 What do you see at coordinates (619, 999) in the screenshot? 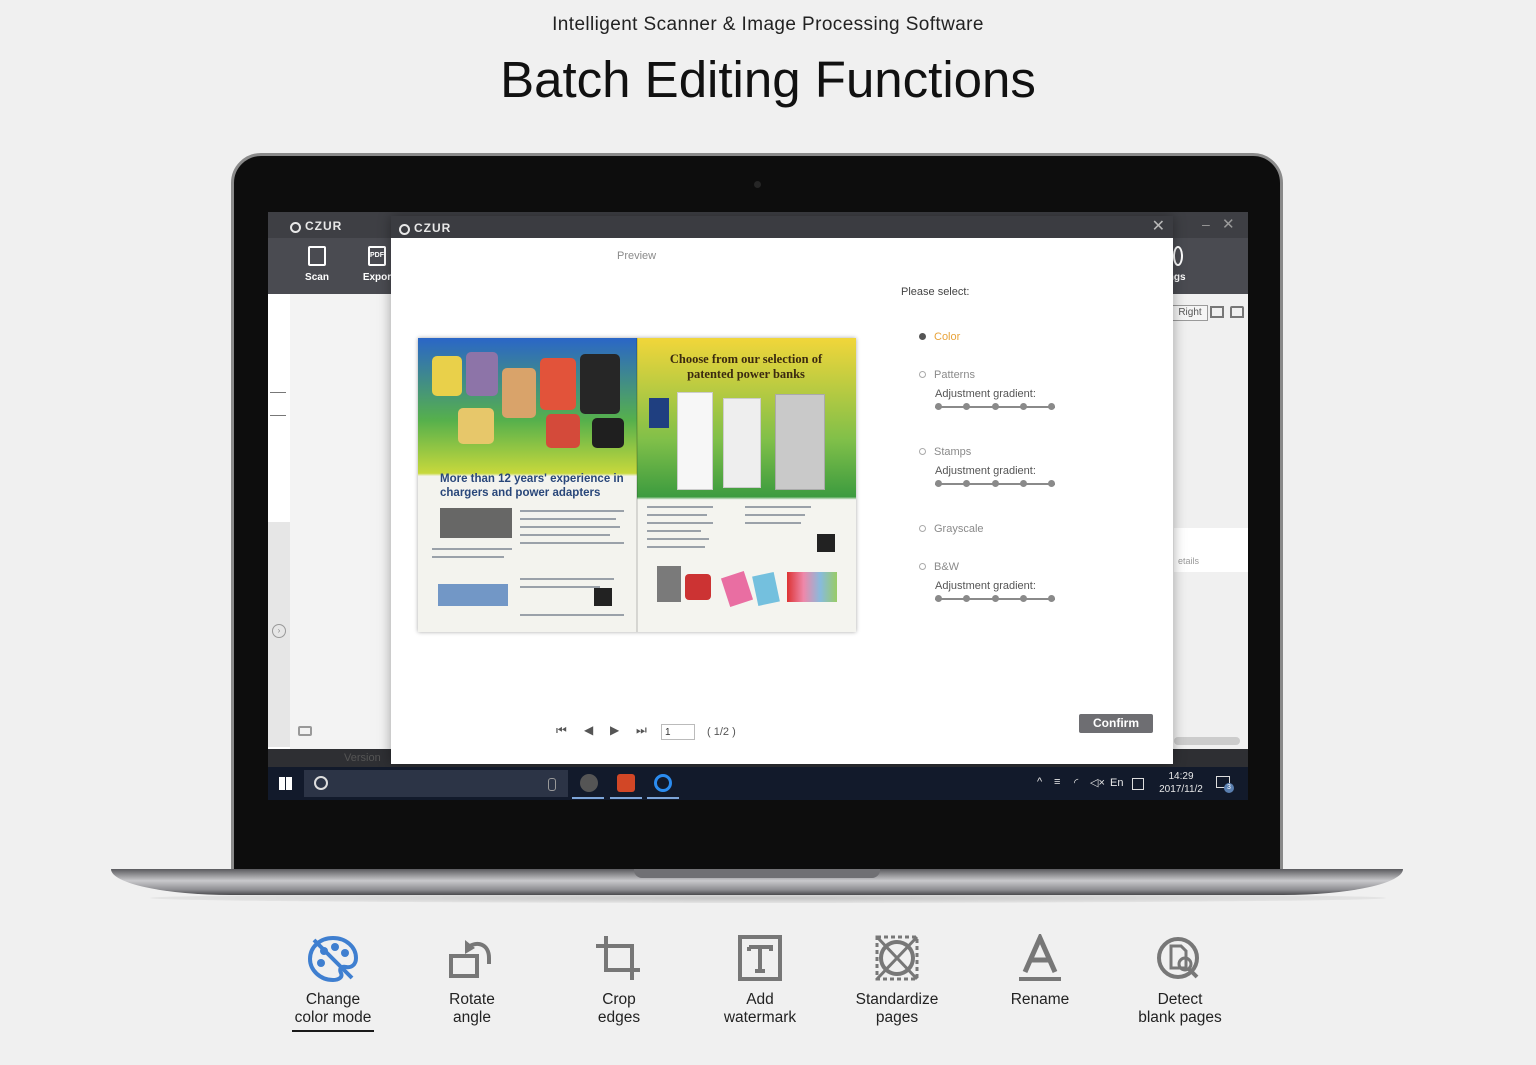
I see `feature-label-line1: Crop` at bounding box center [619, 999].